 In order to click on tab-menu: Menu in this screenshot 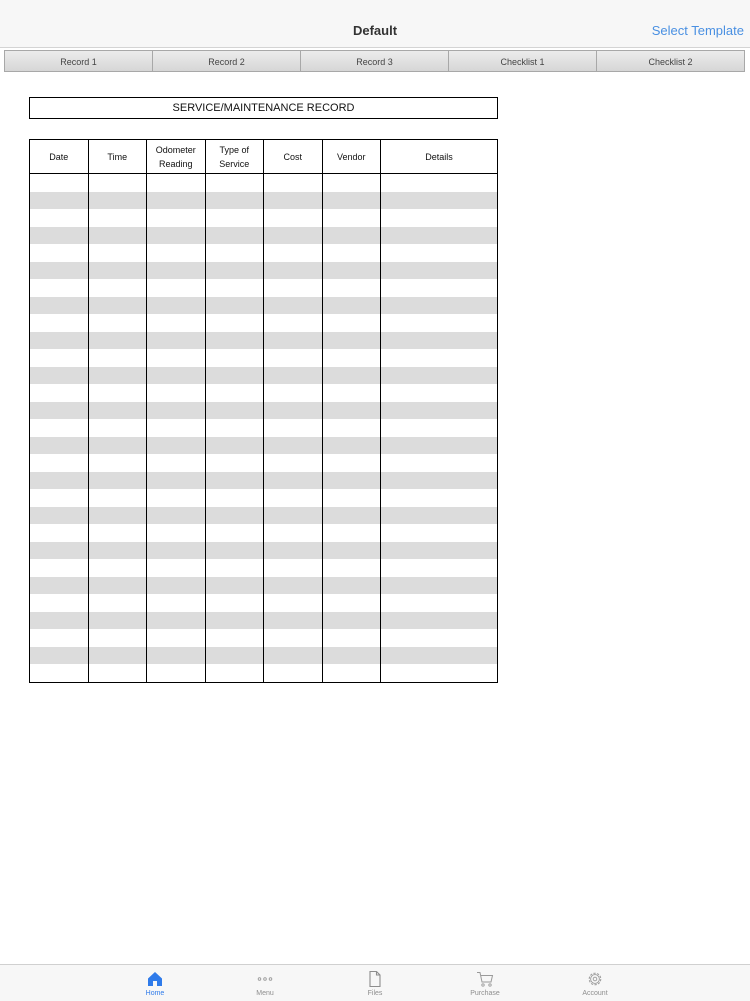, I will do `click(265, 984)`.